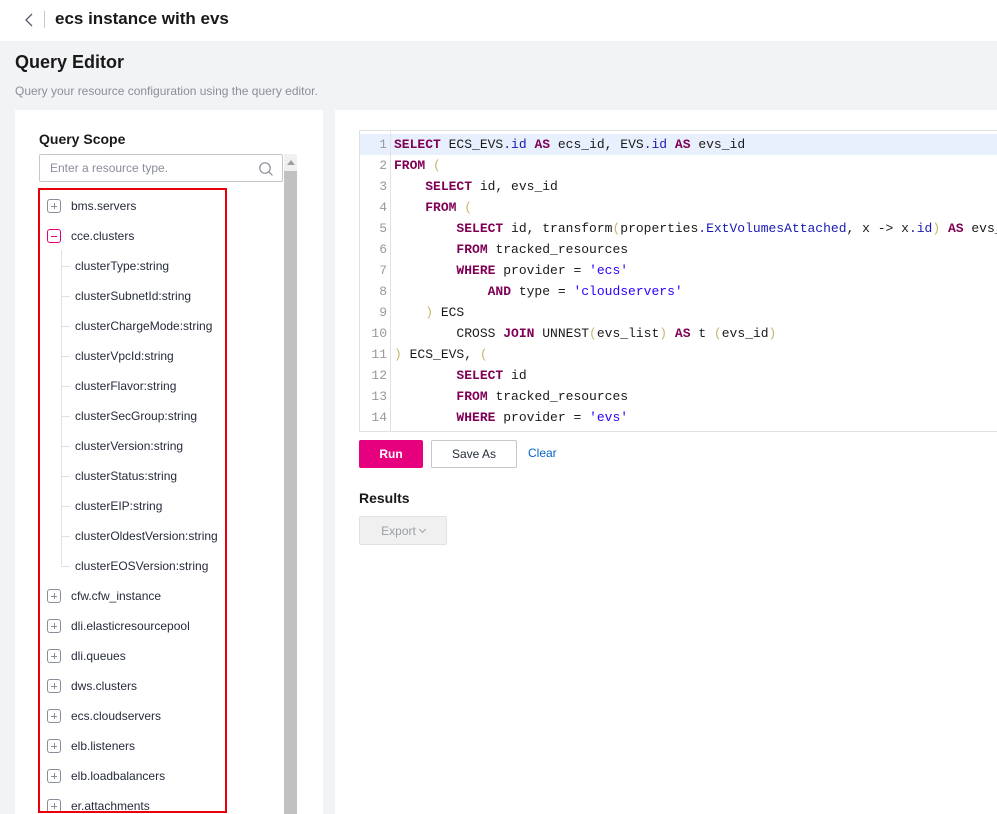  Describe the element at coordinates (538, 291) in the screenshot. I see `code-text: AND type = 'cloudservers'` at that location.